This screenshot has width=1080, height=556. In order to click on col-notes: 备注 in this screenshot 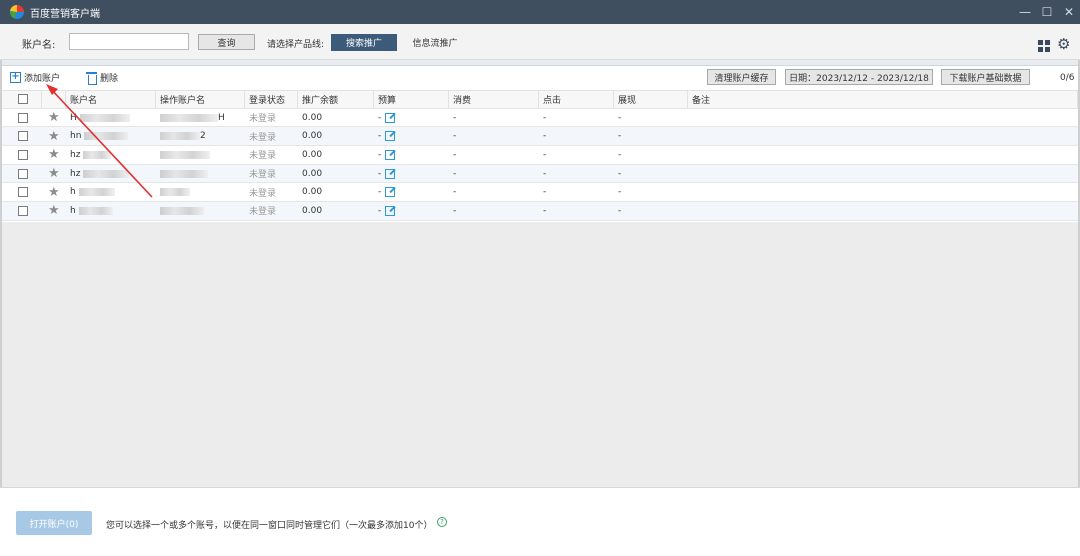, I will do `click(883, 99)`.